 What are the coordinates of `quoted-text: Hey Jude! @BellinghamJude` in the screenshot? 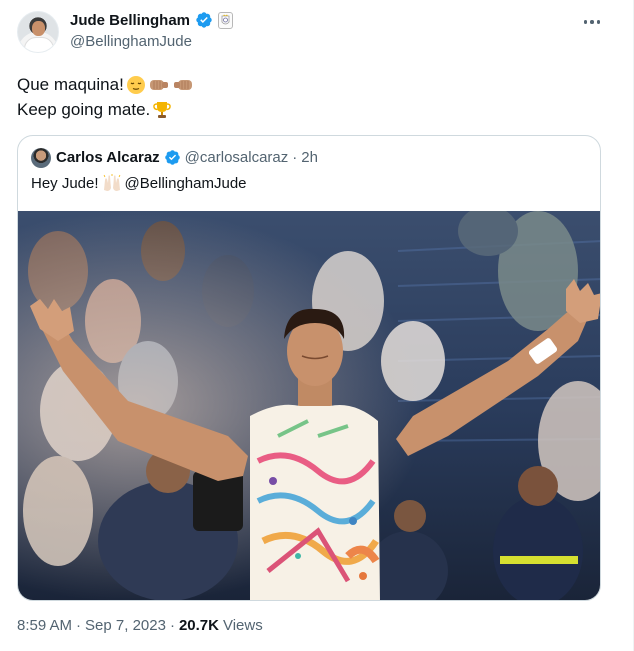 It's located at (139, 183).